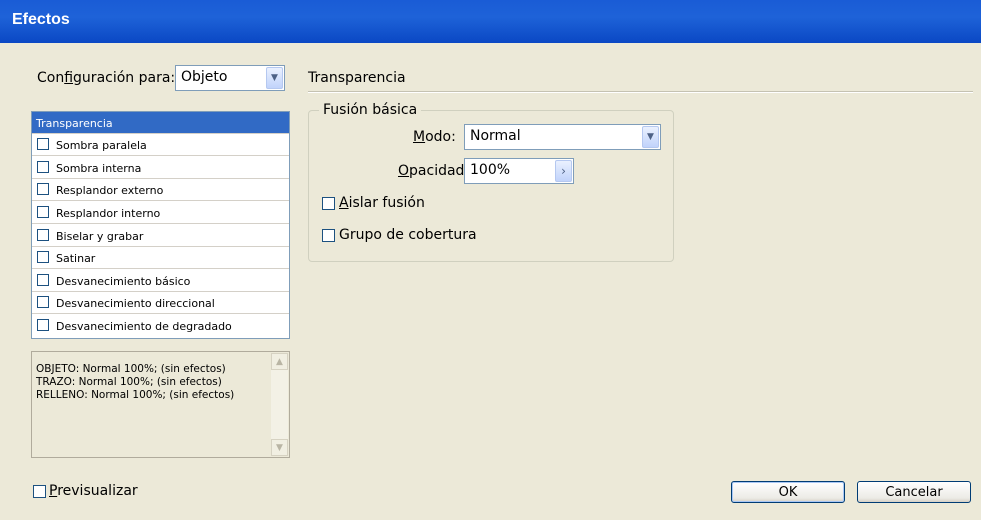 The height and width of the screenshot is (520, 981). Describe the element at coordinates (788, 492) in the screenshot. I see `ok-button: OK` at that location.